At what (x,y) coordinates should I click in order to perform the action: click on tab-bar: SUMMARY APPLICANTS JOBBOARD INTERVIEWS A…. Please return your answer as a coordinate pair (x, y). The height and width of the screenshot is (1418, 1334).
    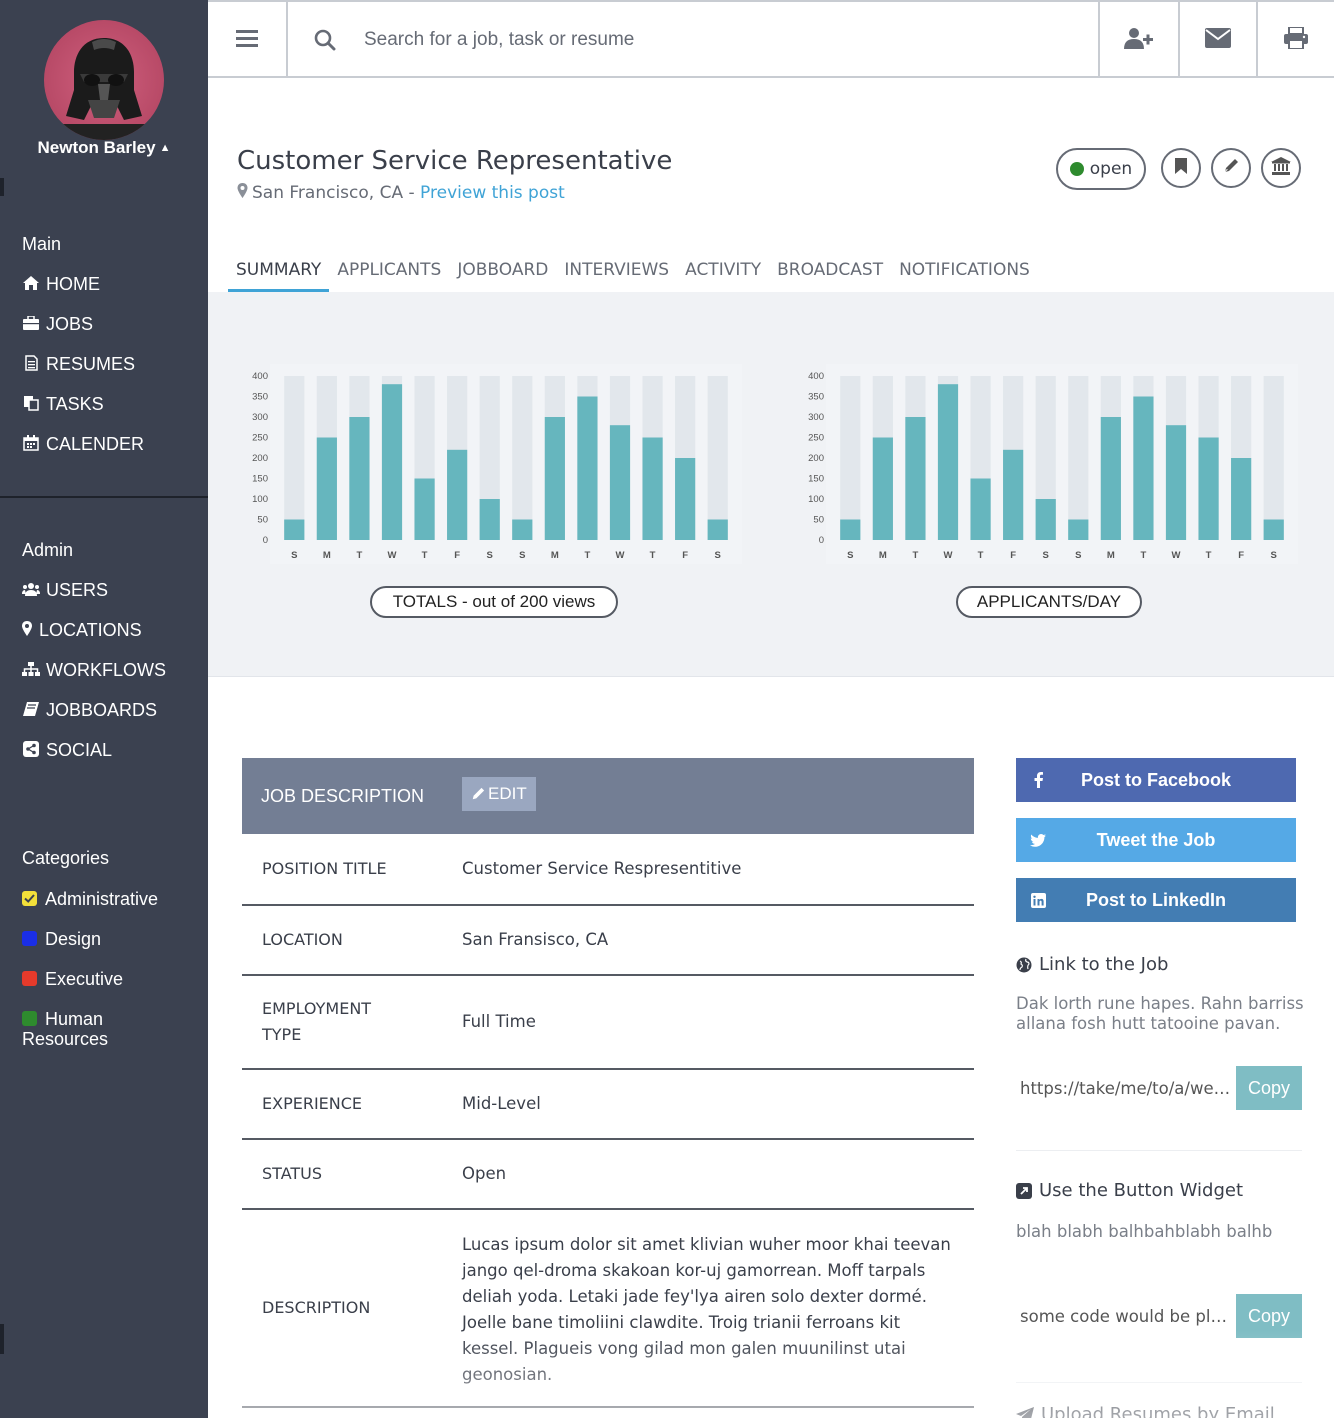
    Looking at the image, I should click on (633, 275).